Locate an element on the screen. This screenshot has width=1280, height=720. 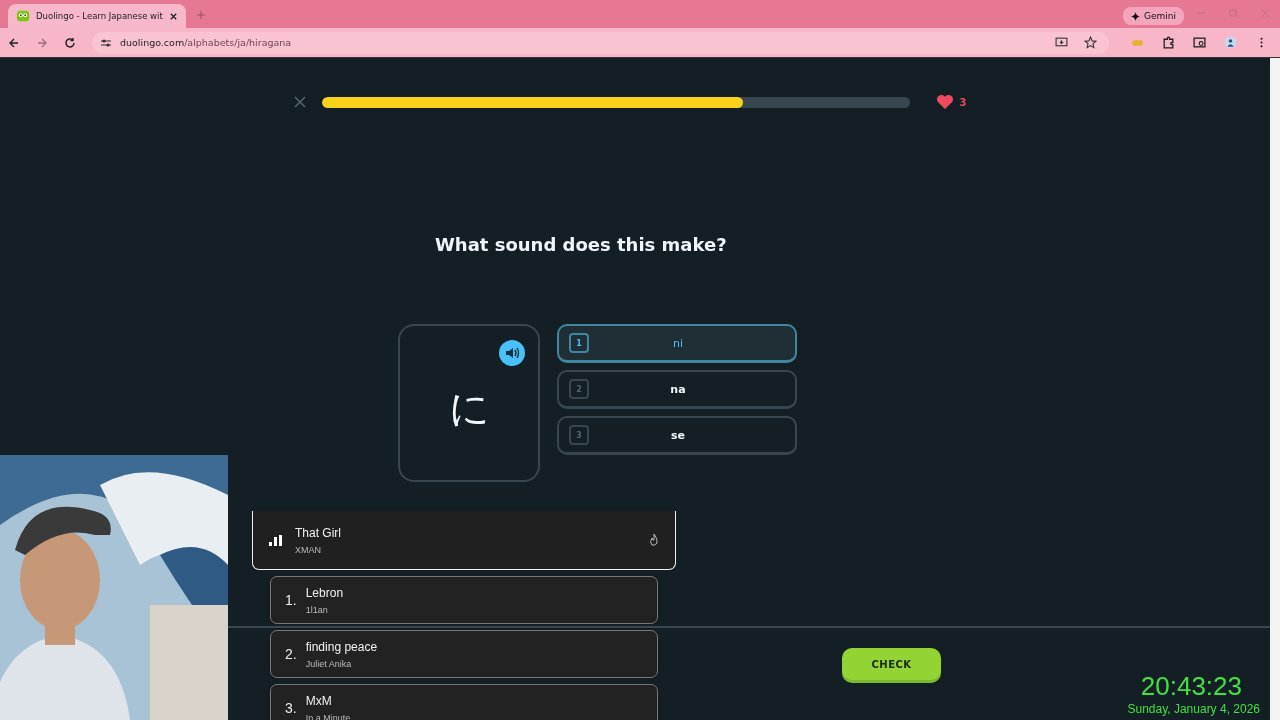
sparkle-icon is located at coordinates (1135, 16).